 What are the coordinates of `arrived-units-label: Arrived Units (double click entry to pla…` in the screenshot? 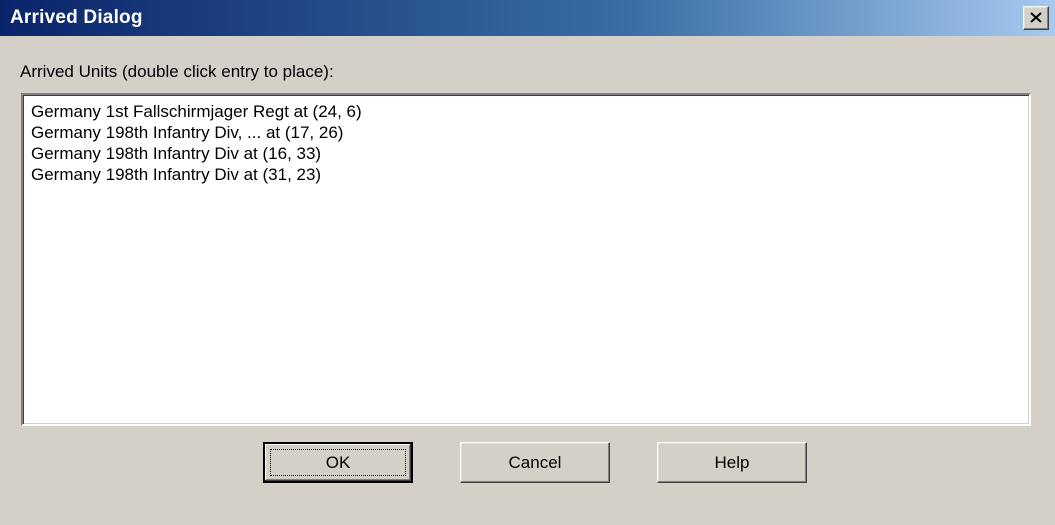 It's located at (177, 71).